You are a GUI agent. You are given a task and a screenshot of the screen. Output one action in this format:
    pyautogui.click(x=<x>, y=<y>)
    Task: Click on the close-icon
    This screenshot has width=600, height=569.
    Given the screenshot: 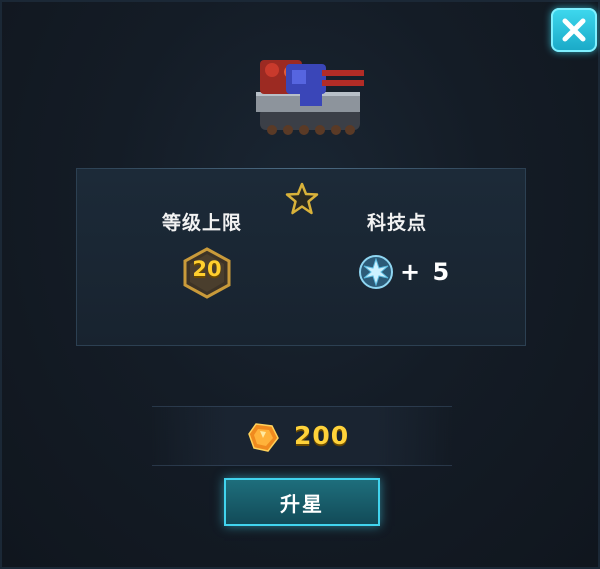 What is the action you would take?
    pyautogui.click(x=574, y=30)
    